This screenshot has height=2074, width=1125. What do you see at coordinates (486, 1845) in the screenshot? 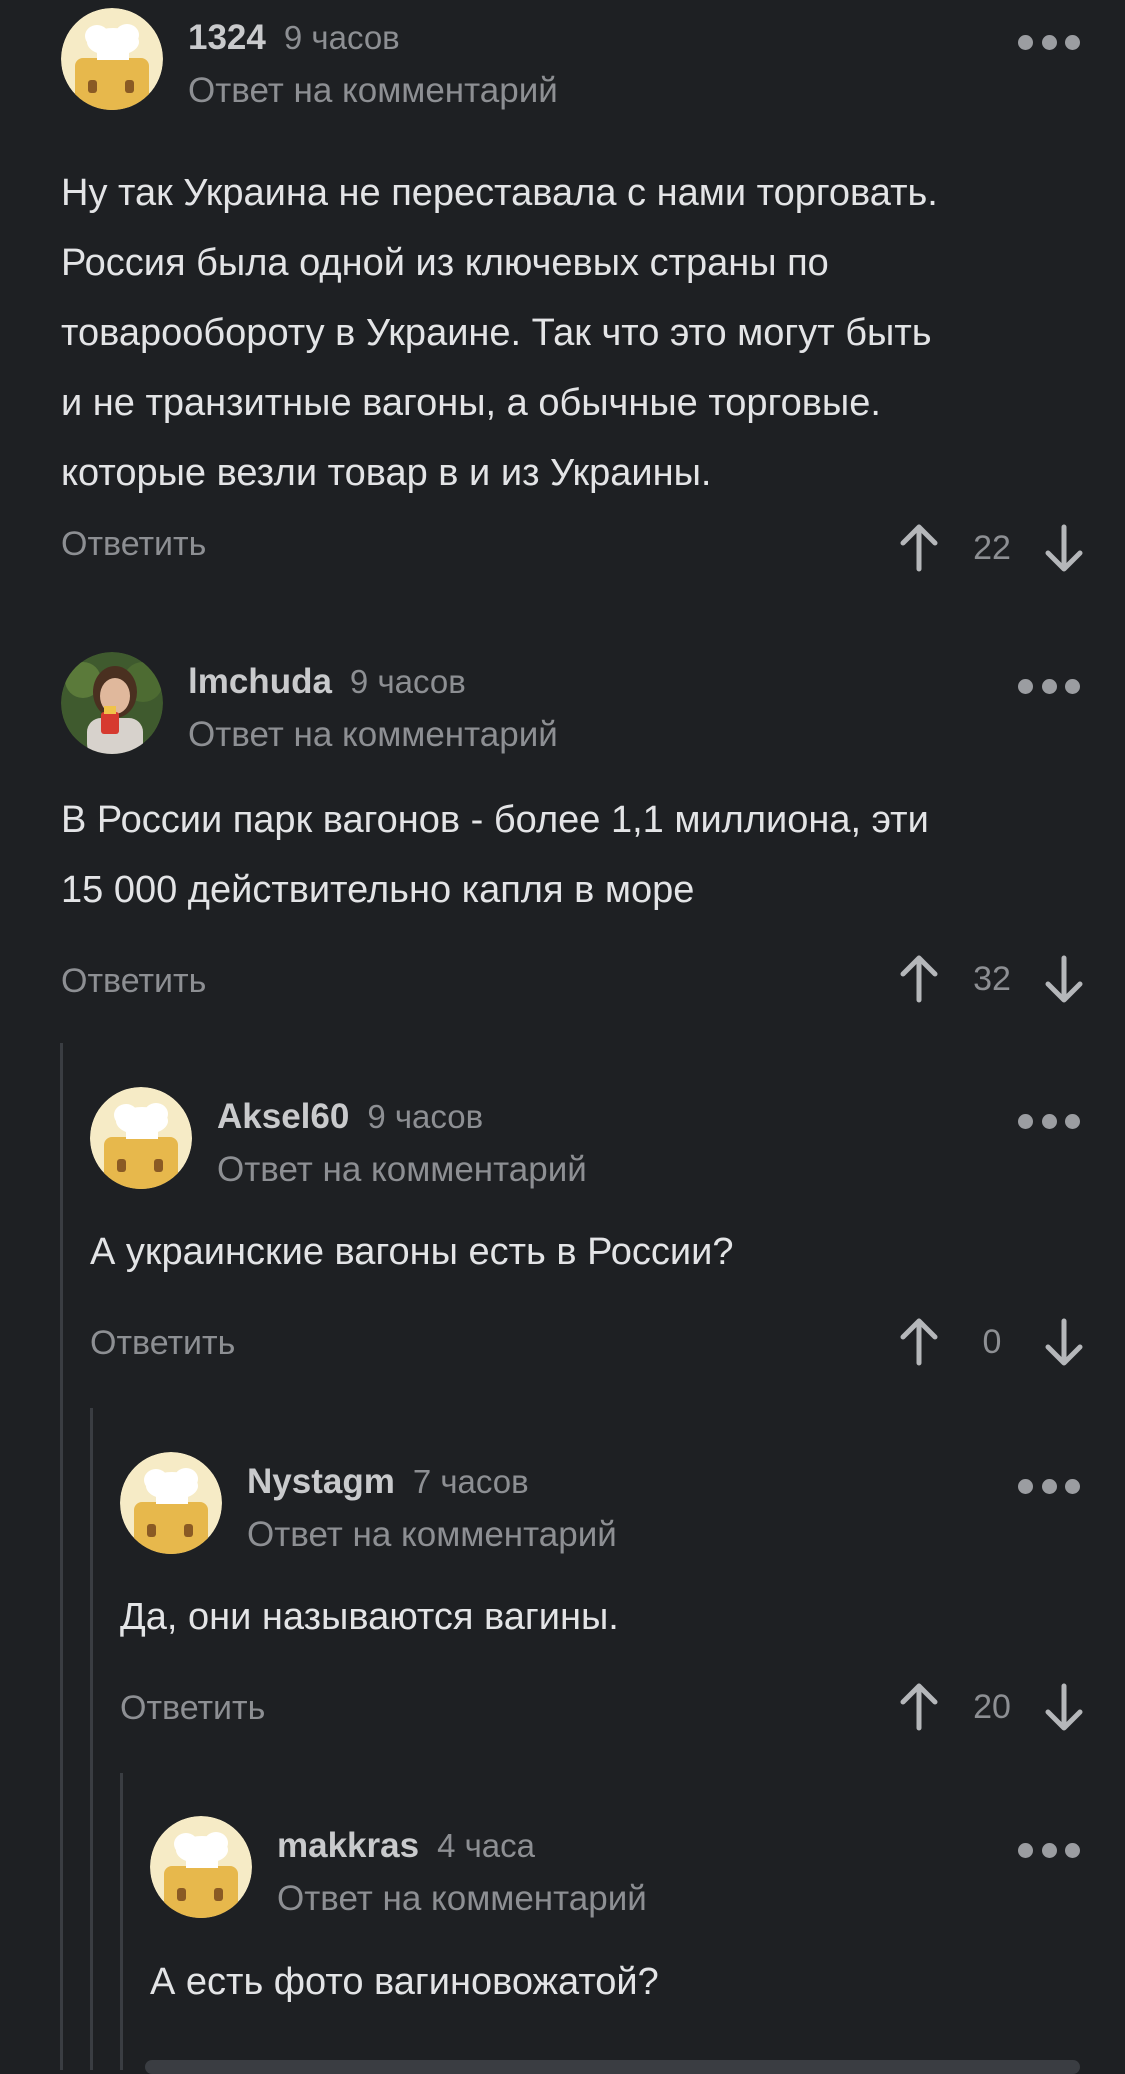
I see `comment-time: 4 часа` at bounding box center [486, 1845].